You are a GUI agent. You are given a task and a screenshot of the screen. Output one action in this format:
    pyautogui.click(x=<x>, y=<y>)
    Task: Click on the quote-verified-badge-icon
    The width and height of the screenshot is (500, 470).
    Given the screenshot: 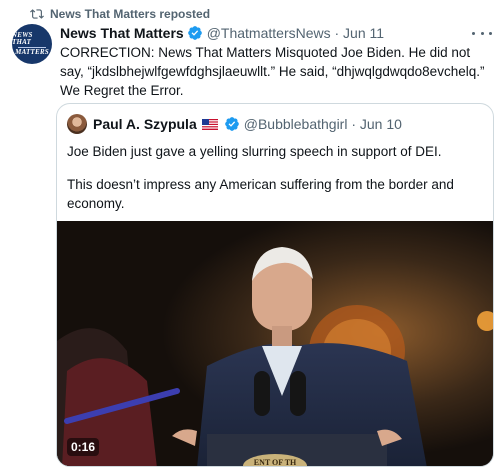 What is the action you would take?
    pyautogui.click(x=231, y=124)
    